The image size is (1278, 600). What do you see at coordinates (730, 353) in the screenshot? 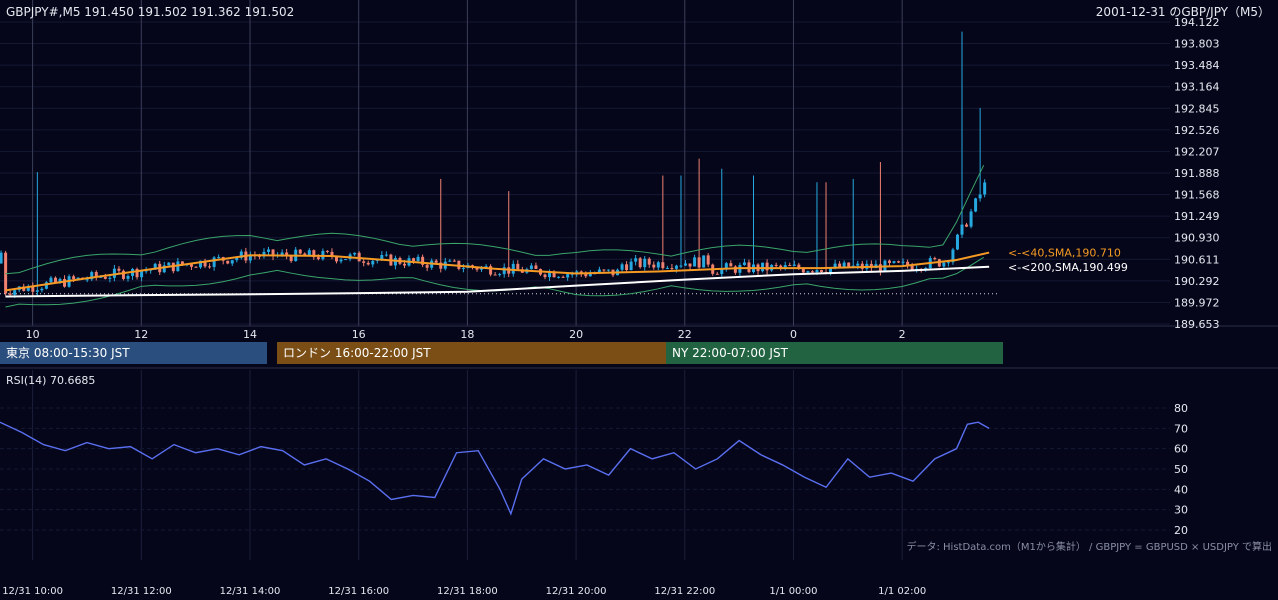
I see `session-label: NY 22:00-07:00 JST` at bounding box center [730, 353].